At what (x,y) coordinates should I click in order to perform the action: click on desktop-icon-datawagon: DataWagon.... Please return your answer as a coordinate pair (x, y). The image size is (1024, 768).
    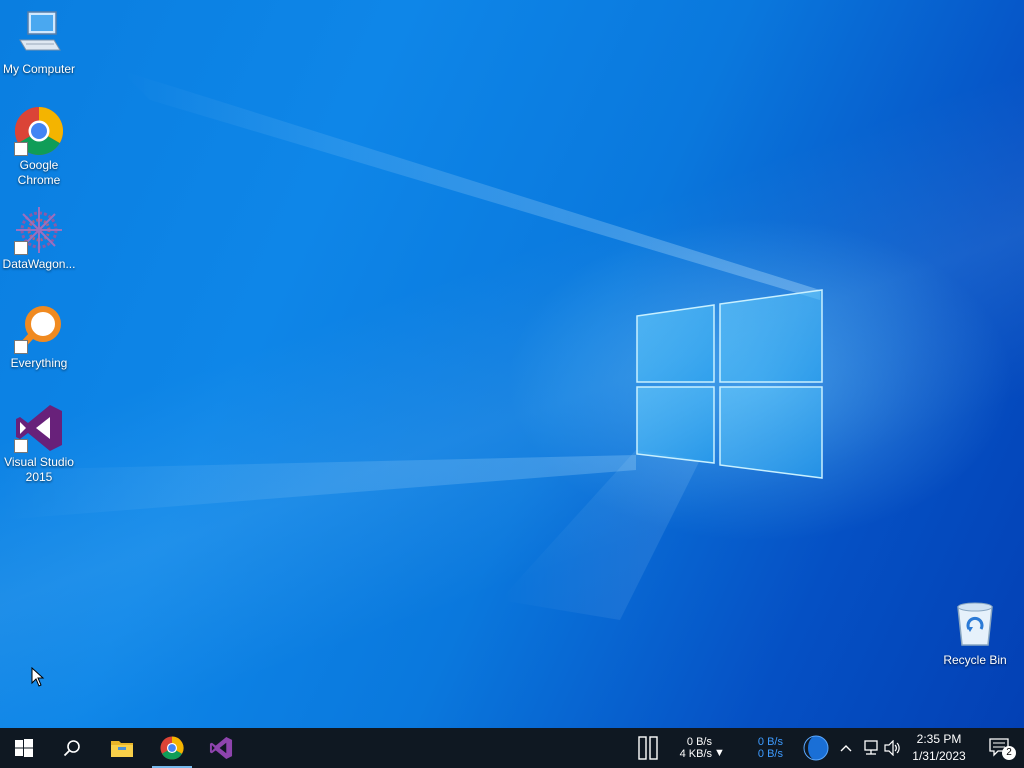
    Looking at the image, I should click on (39, 238).